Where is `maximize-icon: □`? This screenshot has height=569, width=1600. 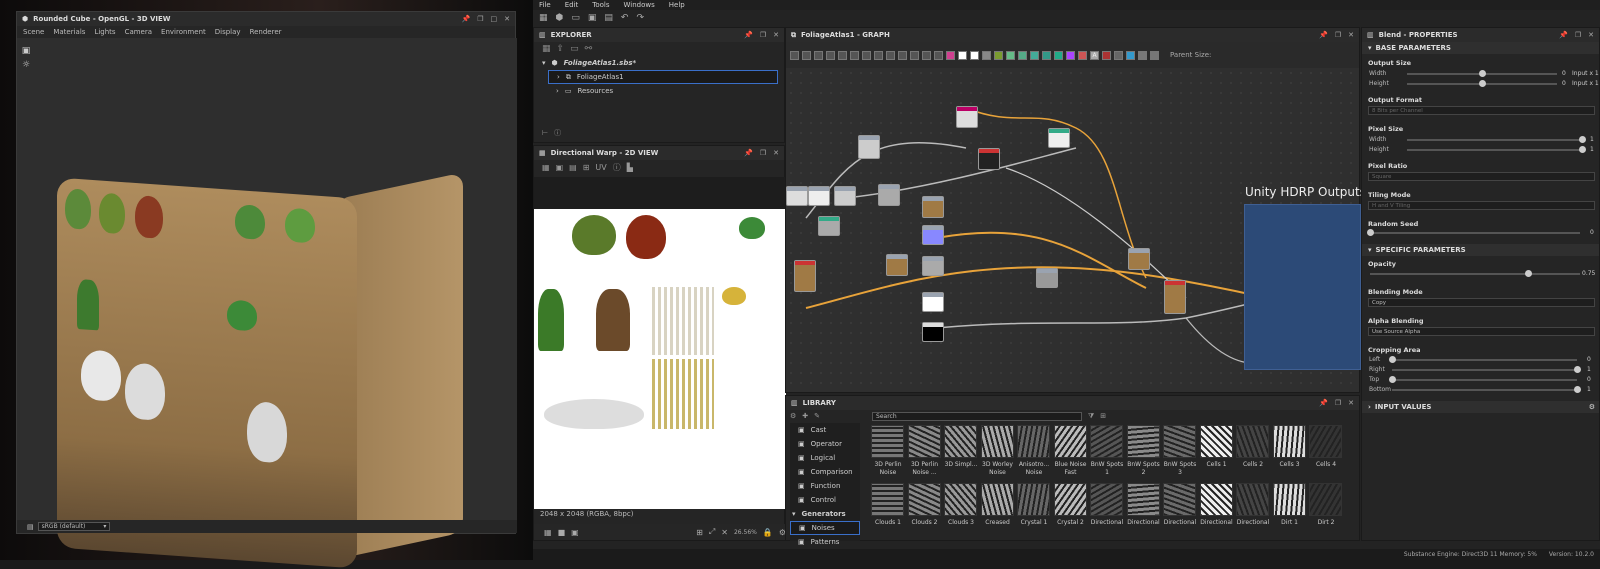 maximize-icon: □ is located at coordinates (494, 19).